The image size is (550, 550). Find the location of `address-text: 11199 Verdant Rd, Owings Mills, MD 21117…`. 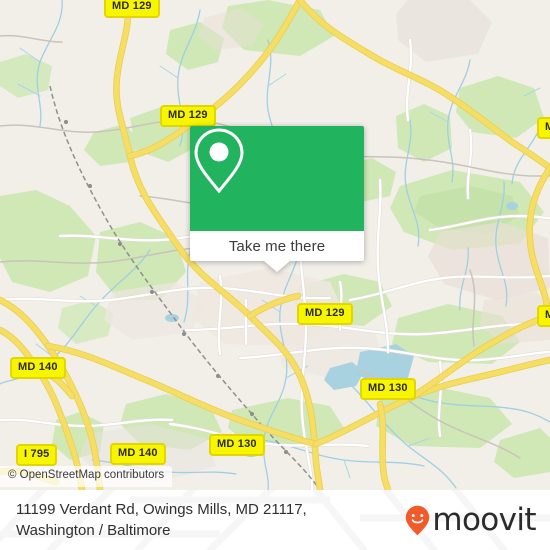

address-text: 11199 Verdant Rd, Owings Mills, MD 21117… is located at coordinates (161, 520).